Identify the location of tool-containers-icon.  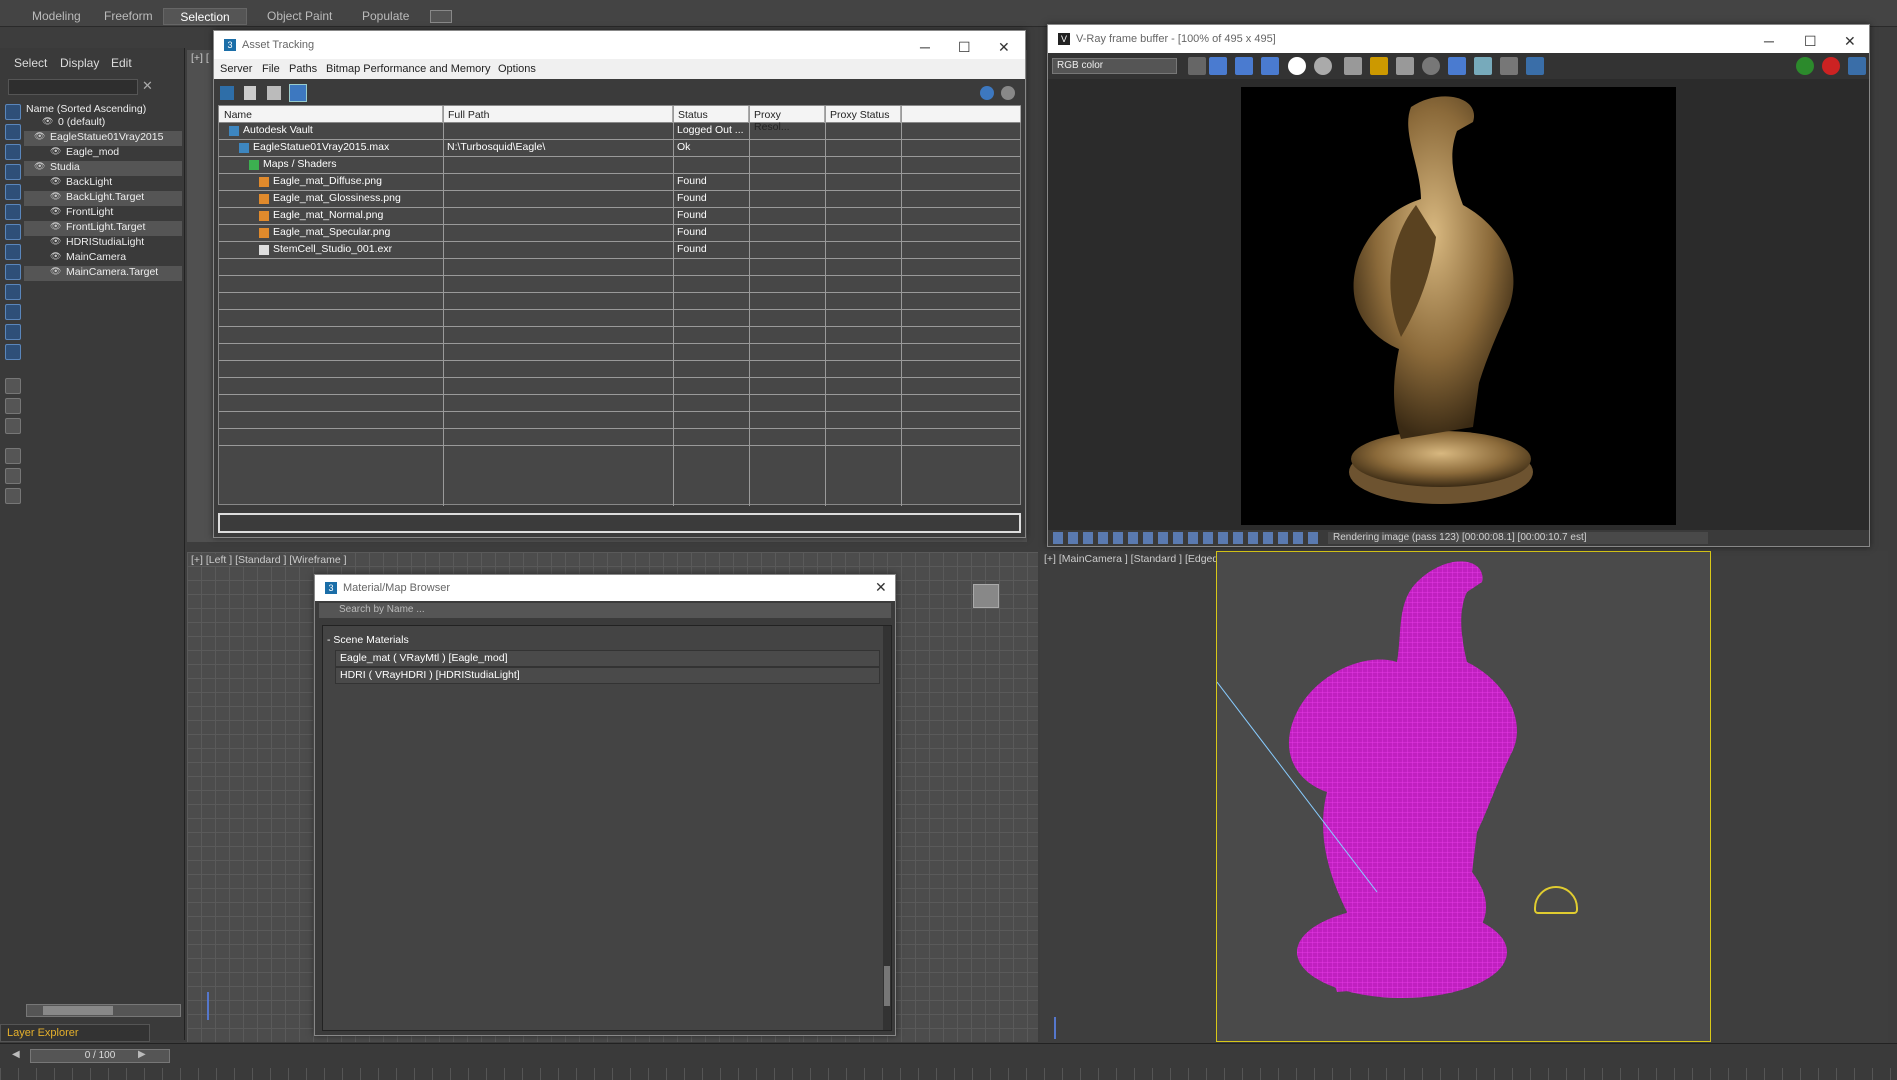
(13, 292).